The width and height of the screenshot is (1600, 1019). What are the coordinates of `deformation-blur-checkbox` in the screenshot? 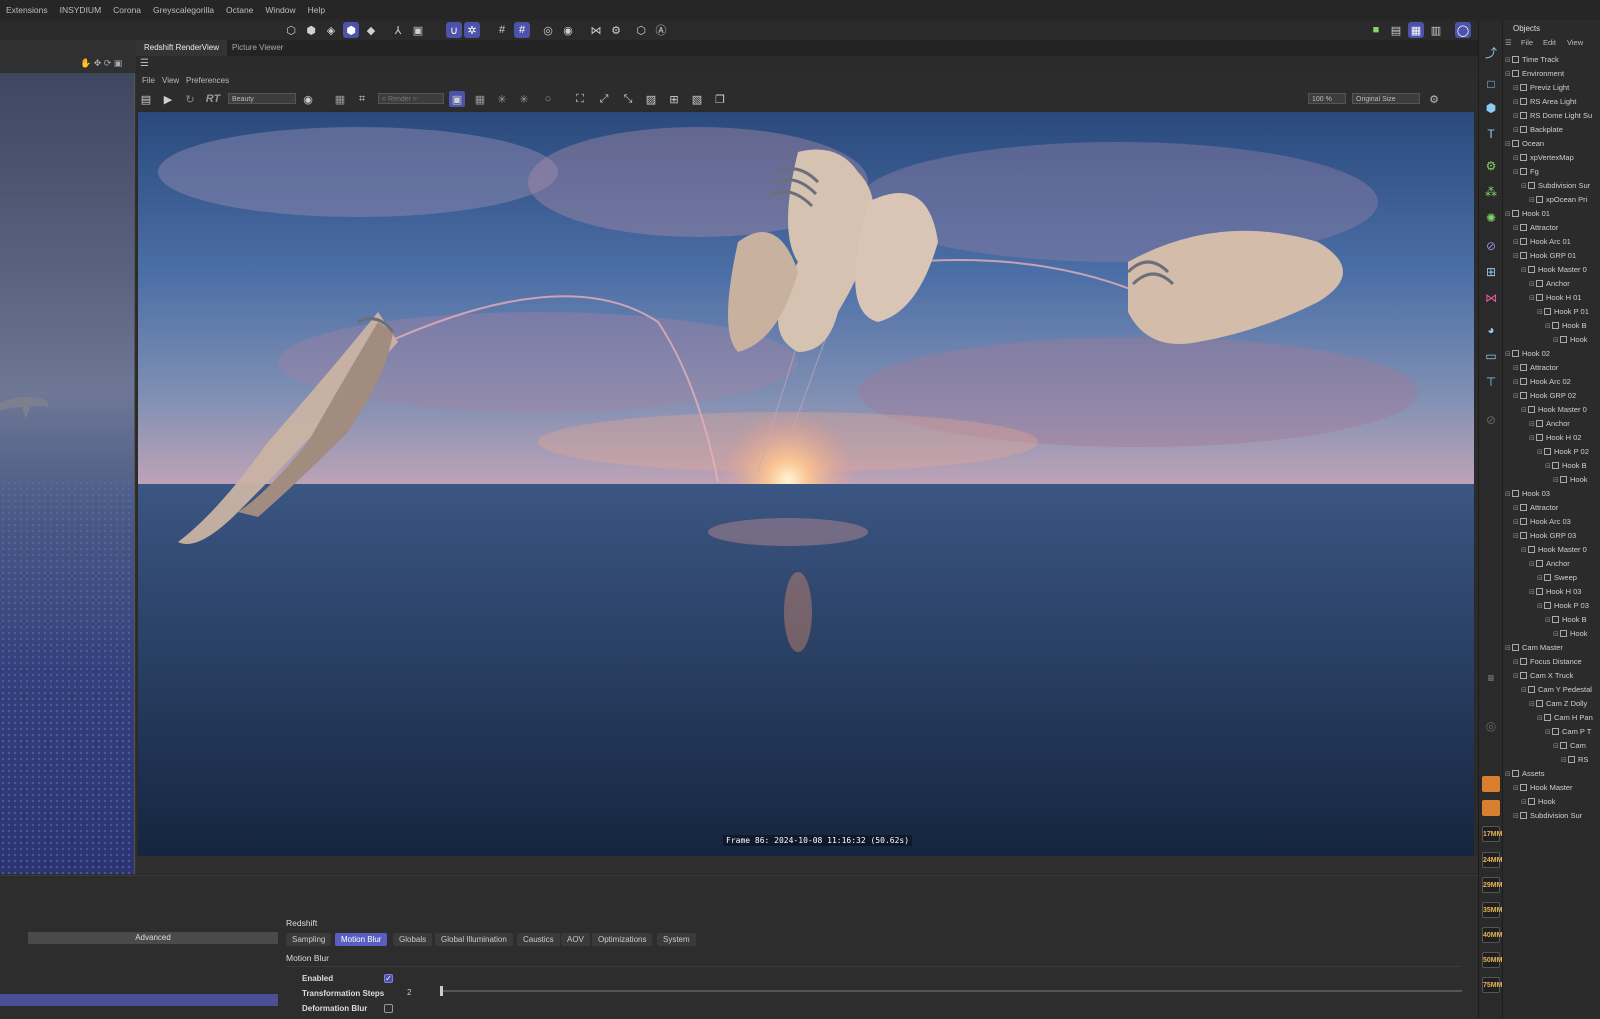 It's located at (388, 1008).